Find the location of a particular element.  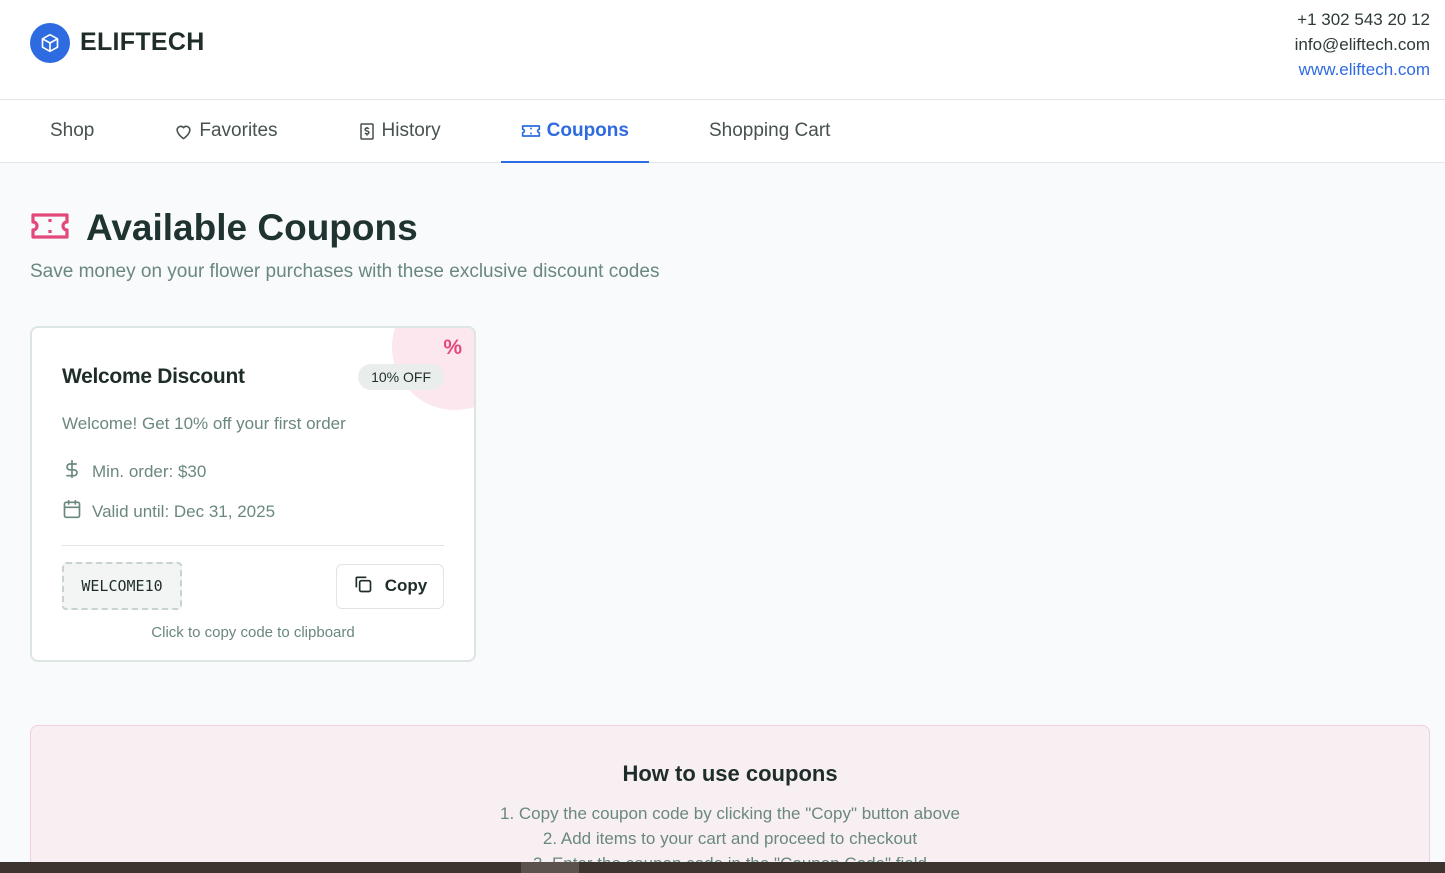

min-order-row: Min. order: $30 is located at coordinates (253, 471).